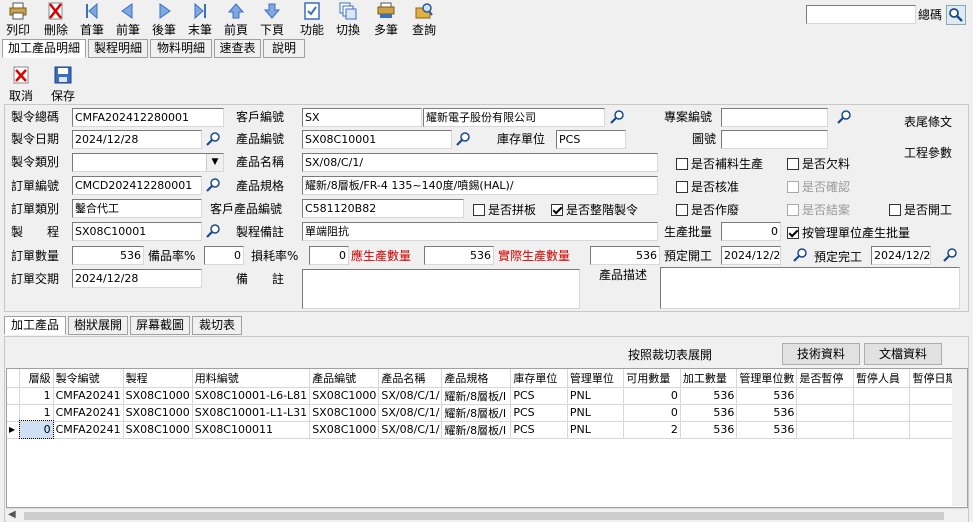  What do you see at coordinates (272, 19) in the screenshot?
I see `next-page-button: 下頁` at bounding box center [272, 19].